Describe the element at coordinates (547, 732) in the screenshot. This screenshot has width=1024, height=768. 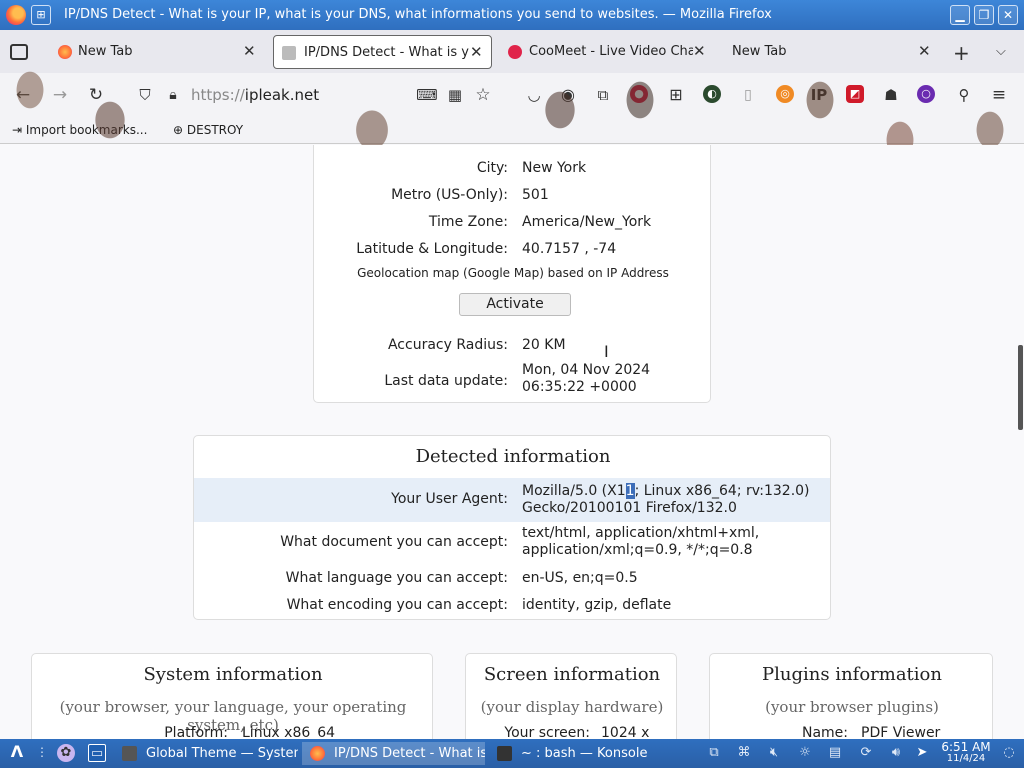
I see `screen-key: Your screen:` at that location.